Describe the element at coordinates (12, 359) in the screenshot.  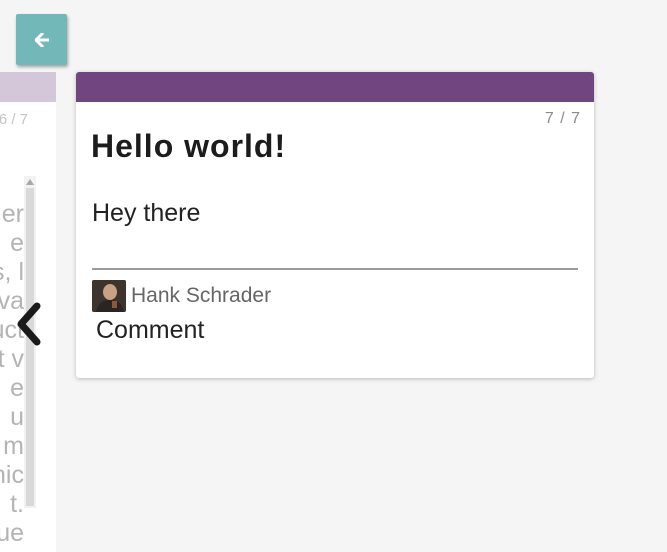
I see `previous-card-line: t v` at that location.